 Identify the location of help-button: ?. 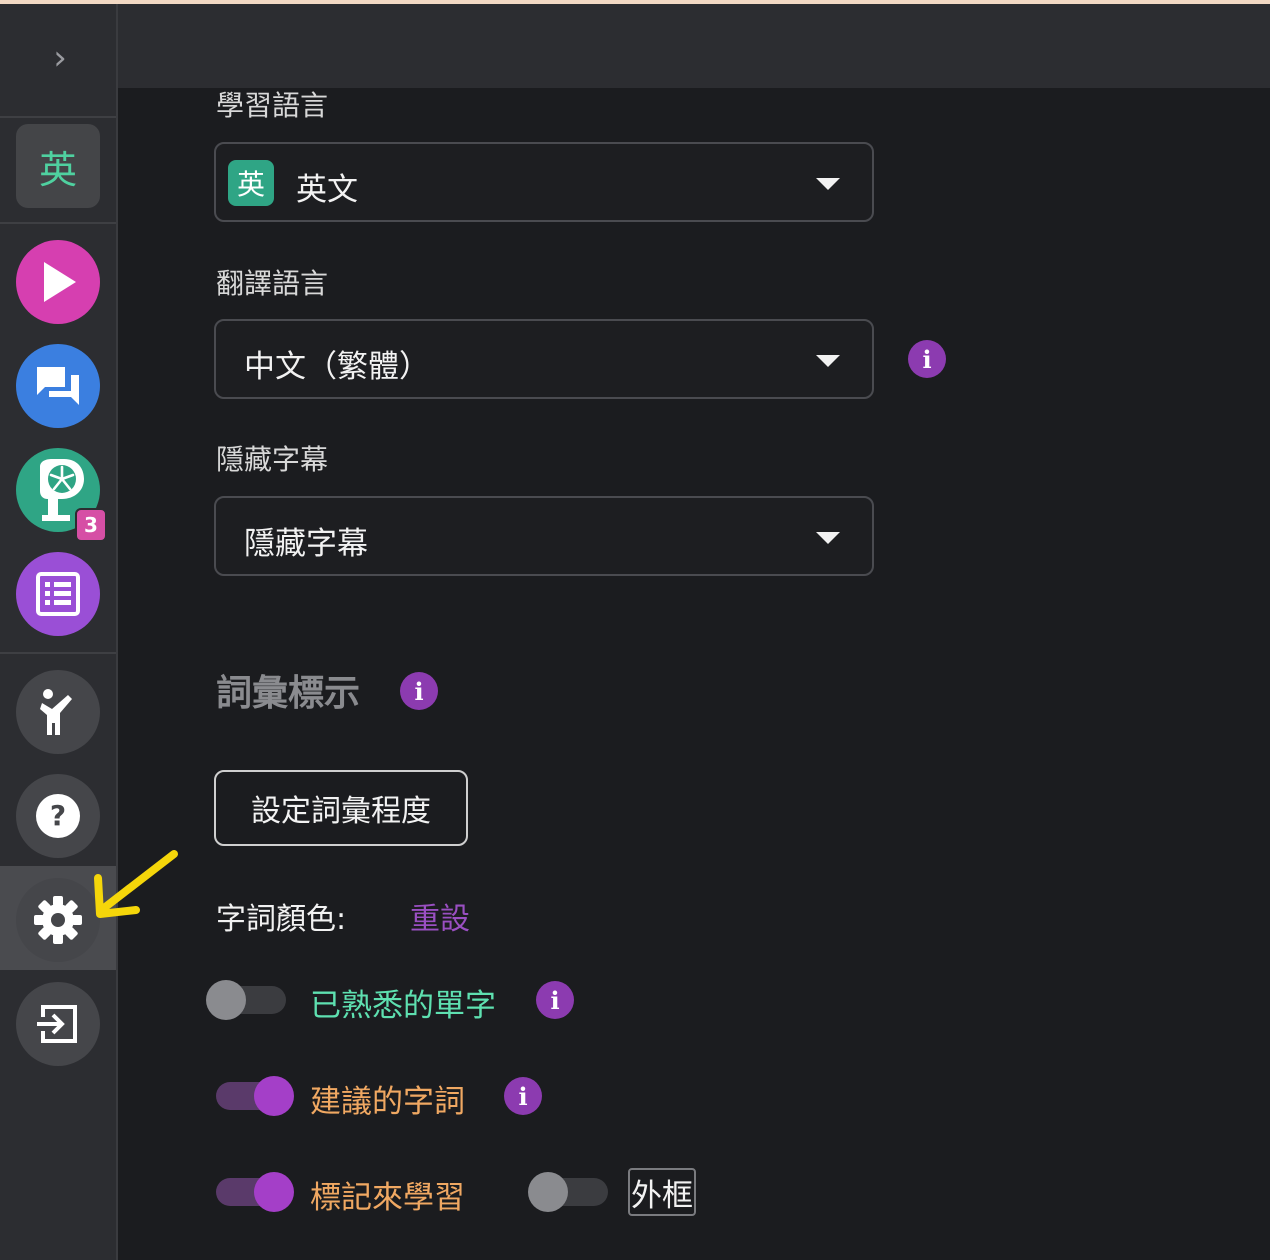
(58, 816).